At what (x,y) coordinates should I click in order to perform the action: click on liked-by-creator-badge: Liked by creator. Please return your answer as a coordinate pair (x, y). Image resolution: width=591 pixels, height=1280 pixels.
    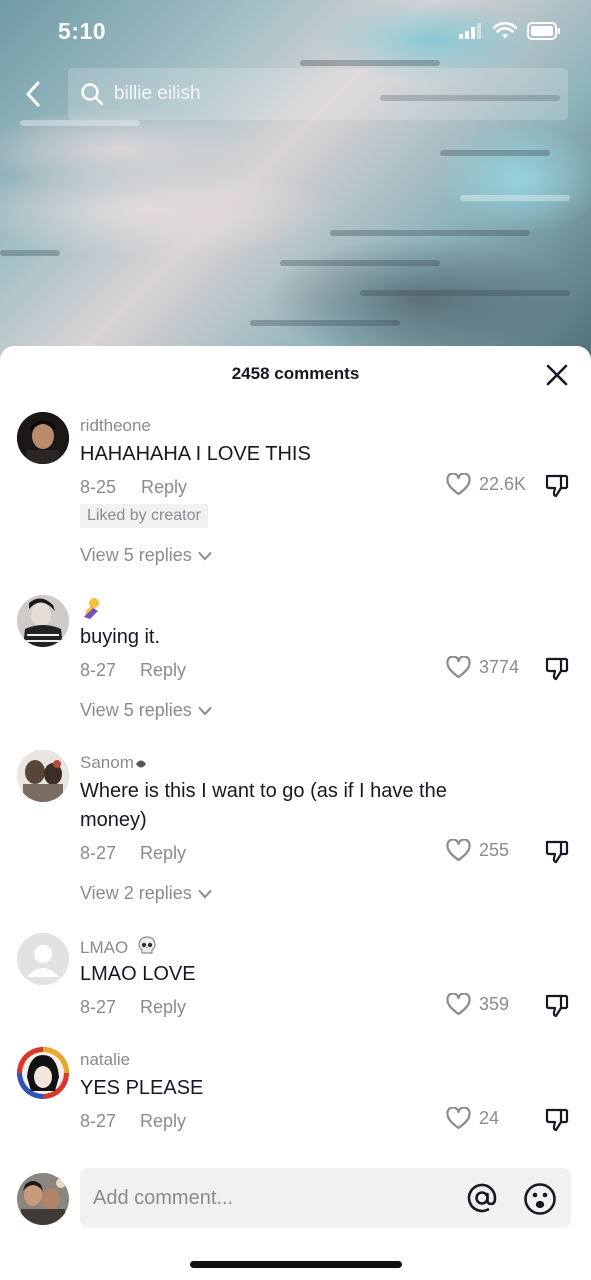
    Looking at the image, I should click on (144, 516).